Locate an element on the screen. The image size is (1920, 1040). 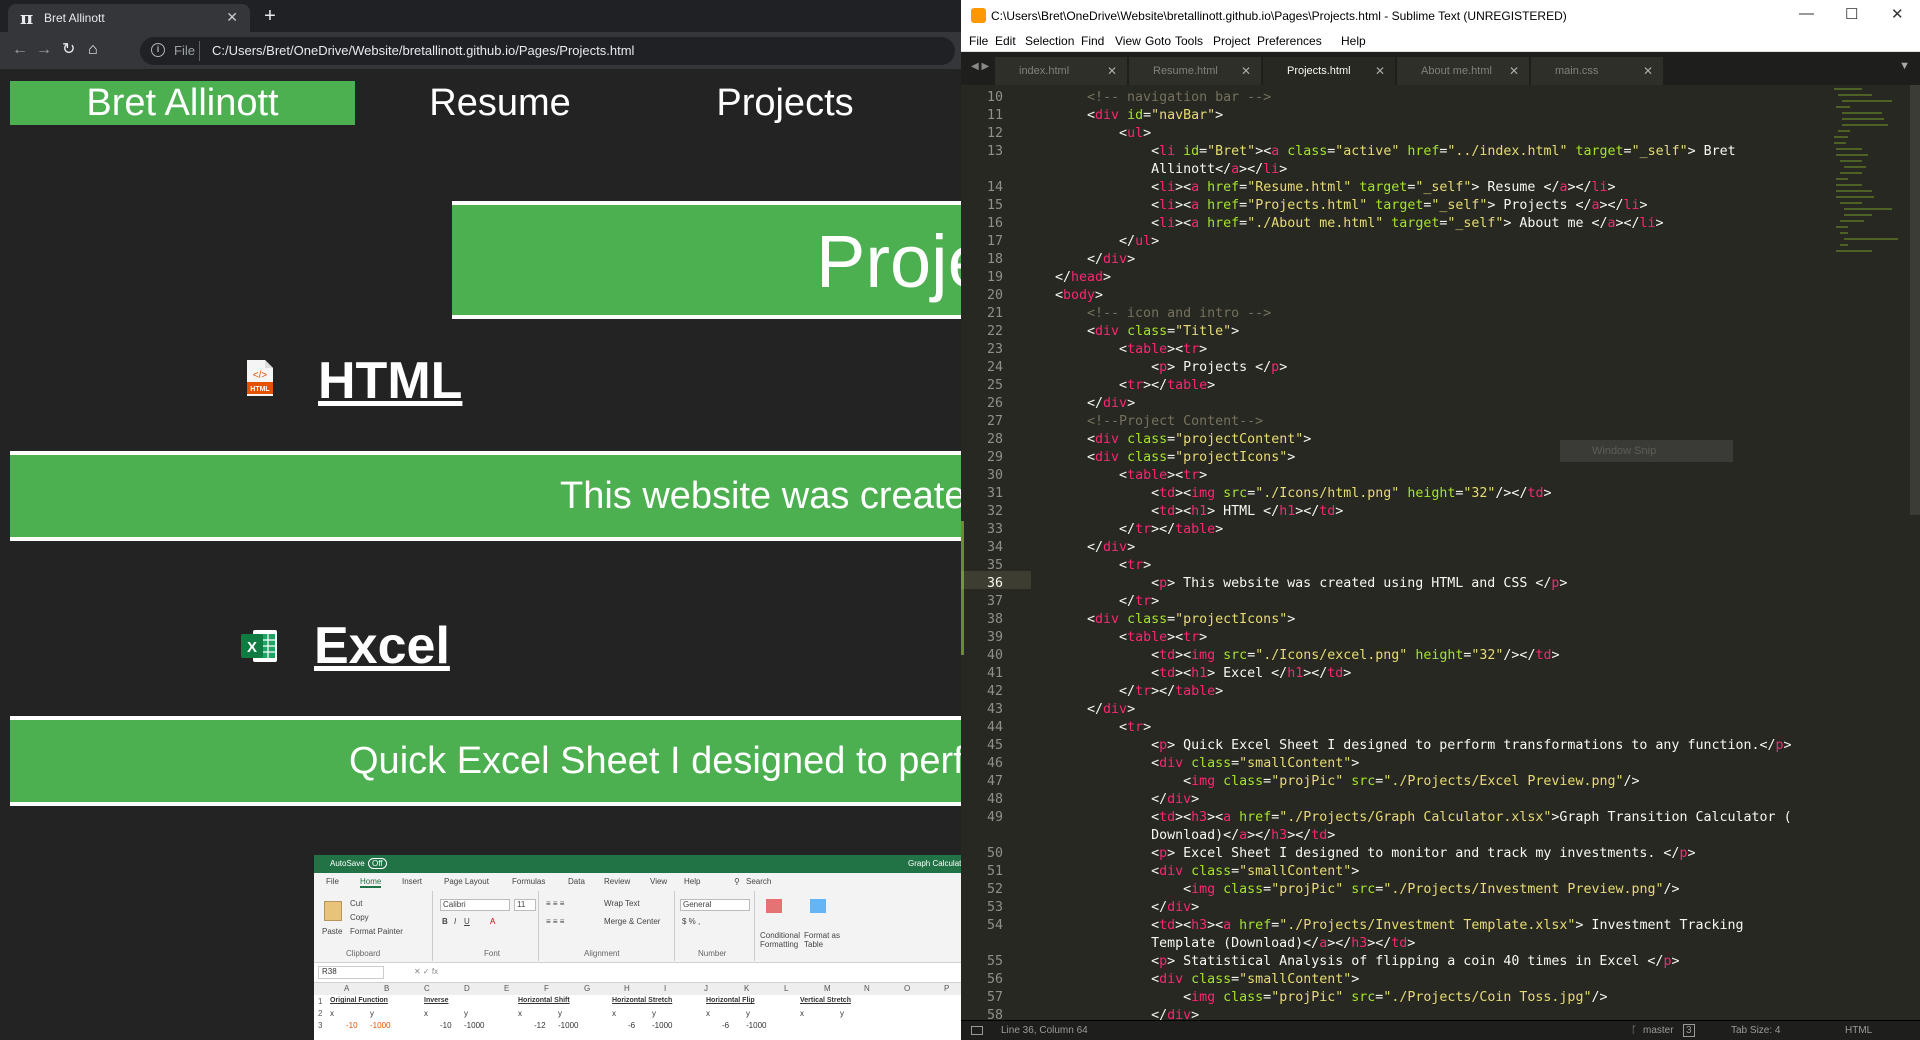
code-line: <div id="navBar"> is located at coordinates (1139, 116).